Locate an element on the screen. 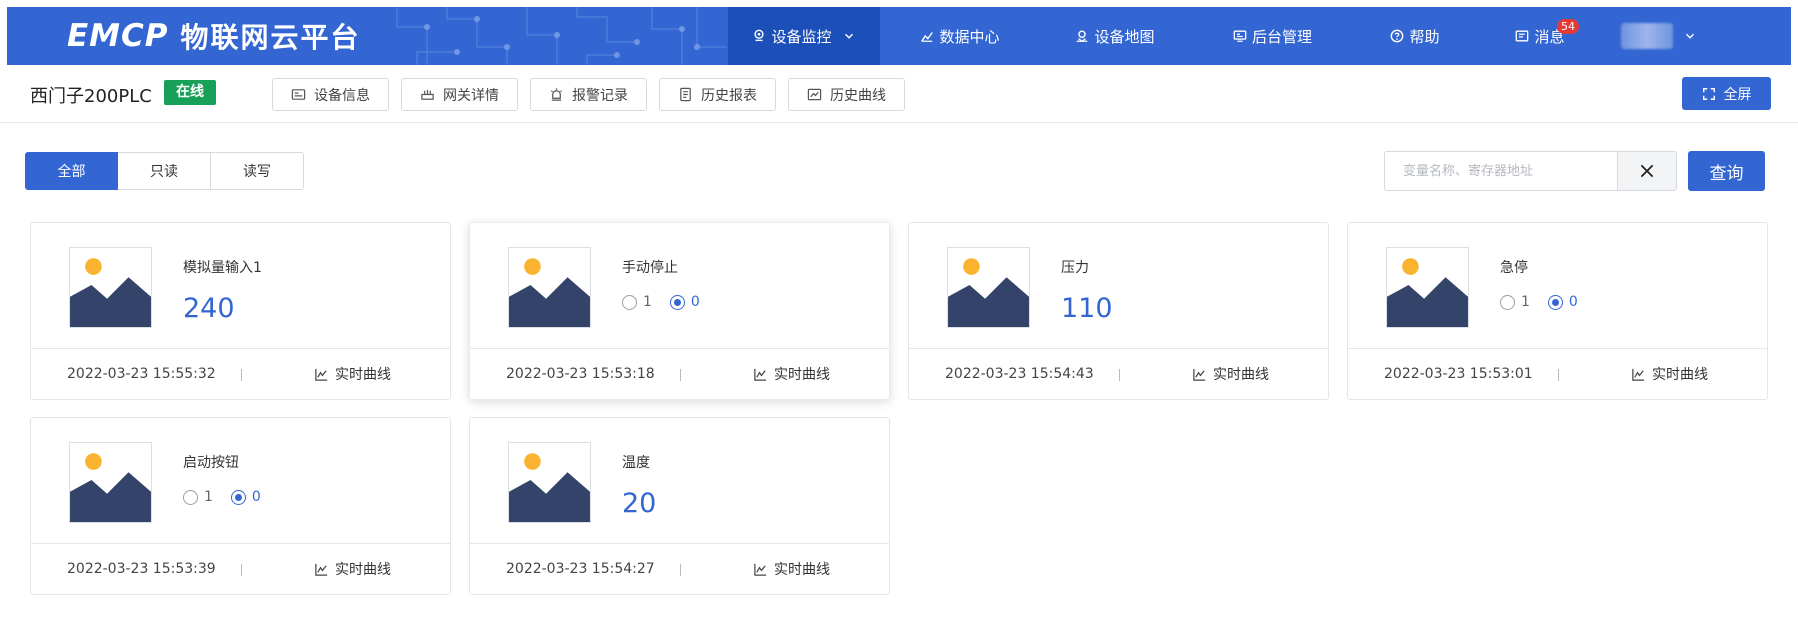 The image size is (1798, 638). update-time: 2022-03-23 15:55:32 is located at coordinates (141, 374).